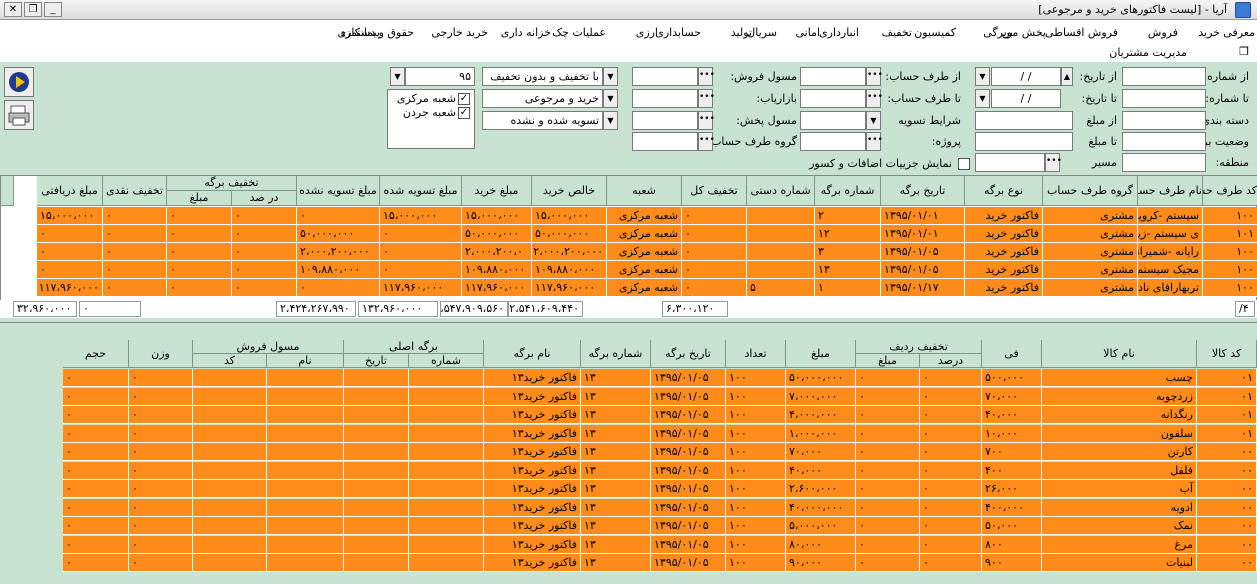  Describe the element at coordinates (338, 216) in the screenshot. I see `top-cell-unsettled: ۰` at that location.